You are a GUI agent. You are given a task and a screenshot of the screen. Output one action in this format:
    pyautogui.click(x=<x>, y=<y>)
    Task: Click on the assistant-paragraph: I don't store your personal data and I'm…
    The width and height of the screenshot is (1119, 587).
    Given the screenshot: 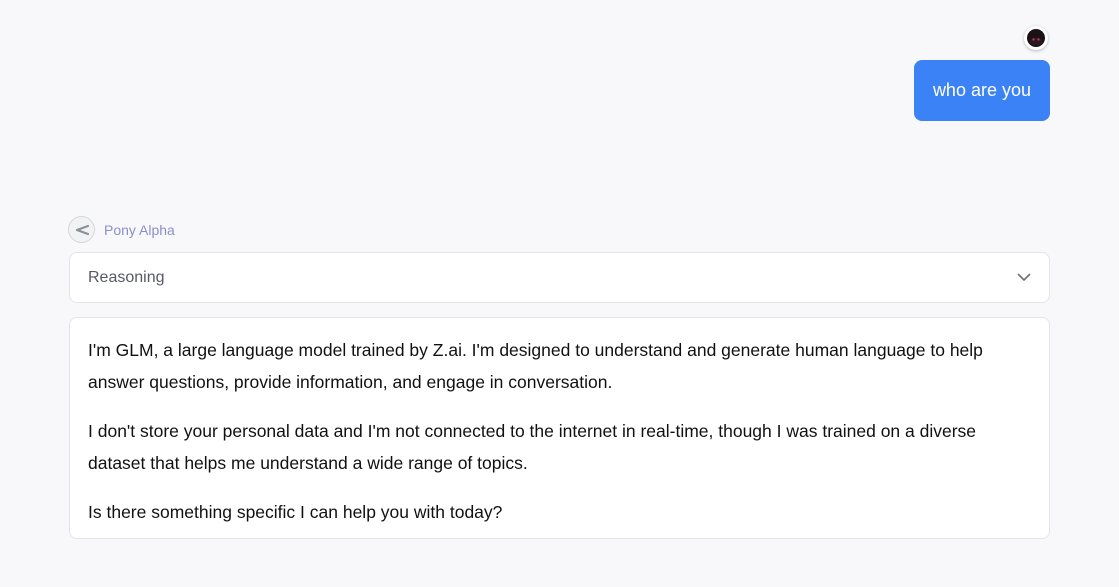 What is the action you would take?
    pyautogui.click(x=532, y=447)
    